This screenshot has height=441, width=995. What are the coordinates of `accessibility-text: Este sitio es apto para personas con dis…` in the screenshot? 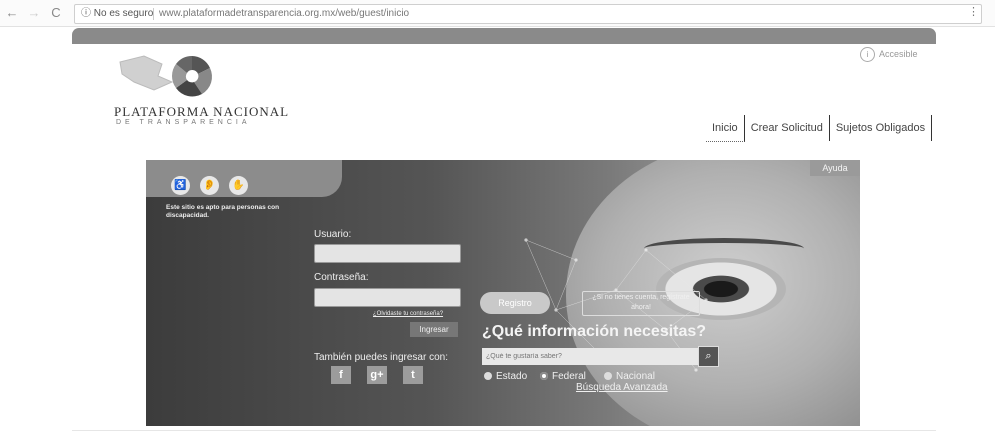 It's located at (223, 211).